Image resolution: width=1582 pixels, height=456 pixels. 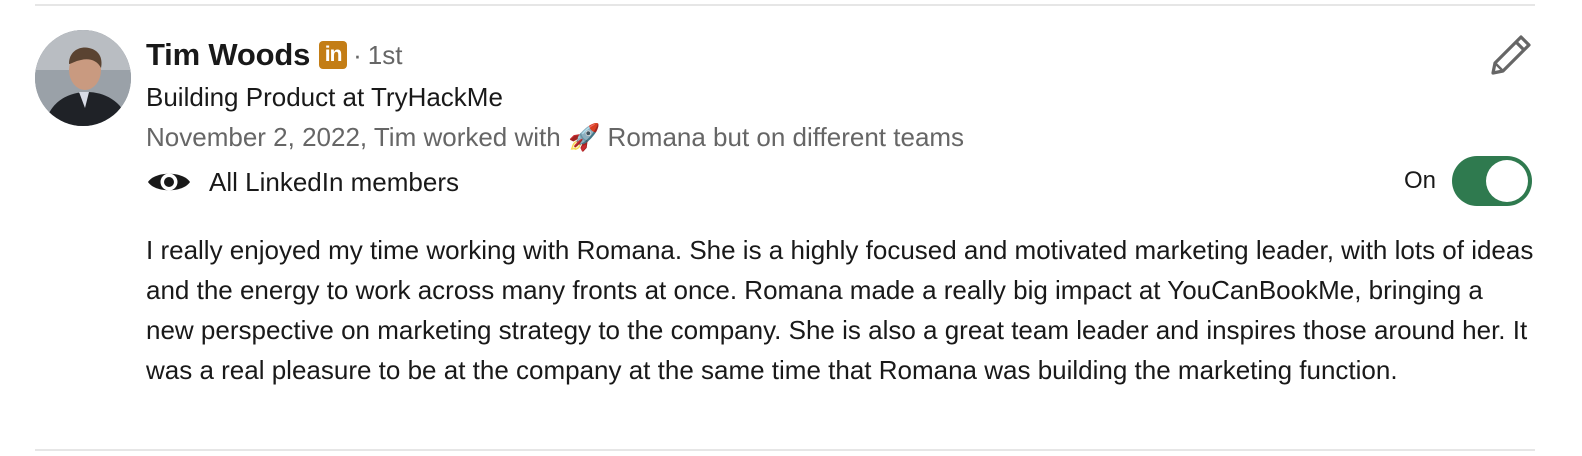 I want to click on author-name: Tim Woods, so click(x=228, y=55).